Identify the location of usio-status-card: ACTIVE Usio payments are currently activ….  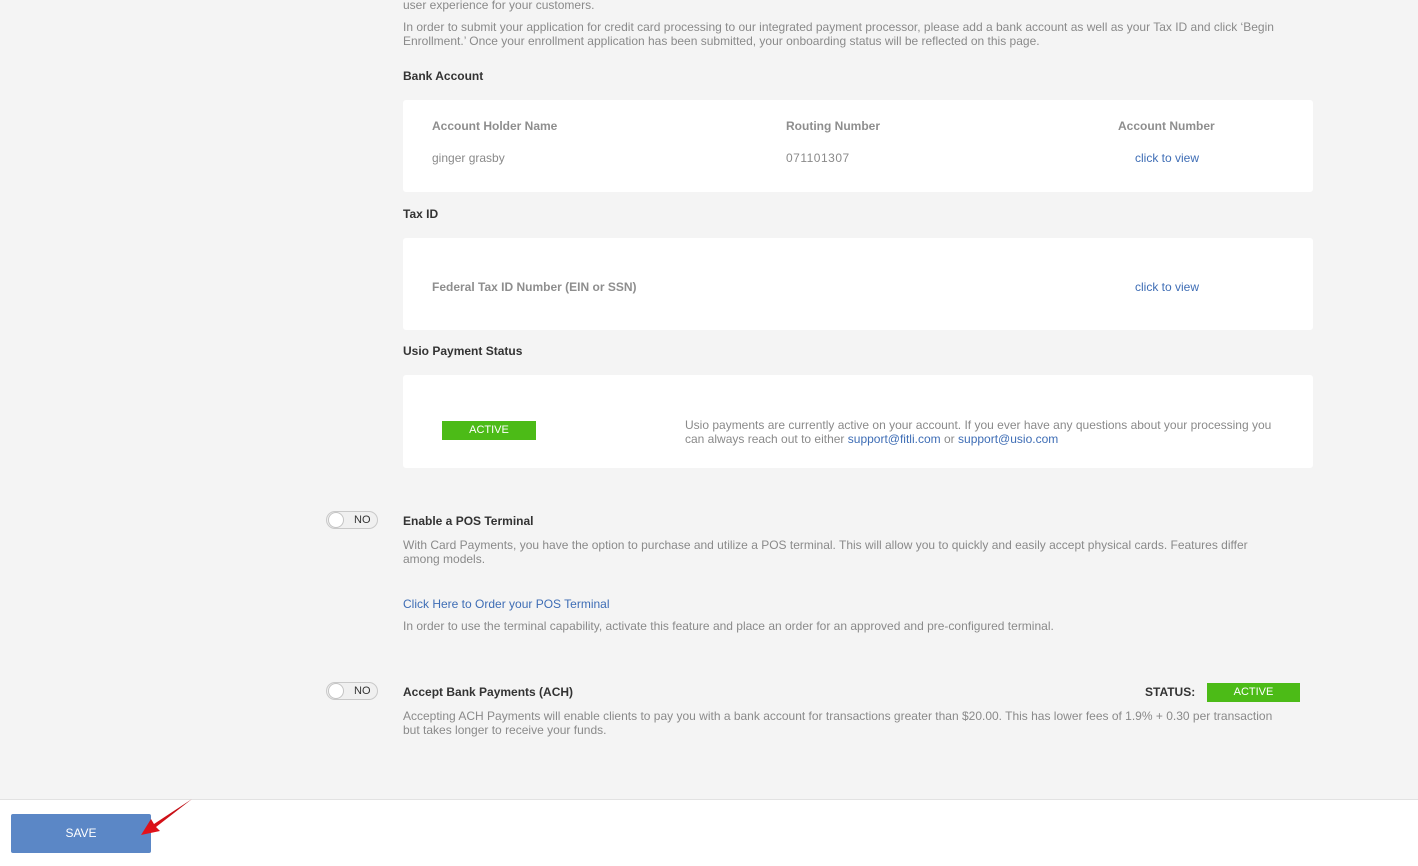
(858, 421).